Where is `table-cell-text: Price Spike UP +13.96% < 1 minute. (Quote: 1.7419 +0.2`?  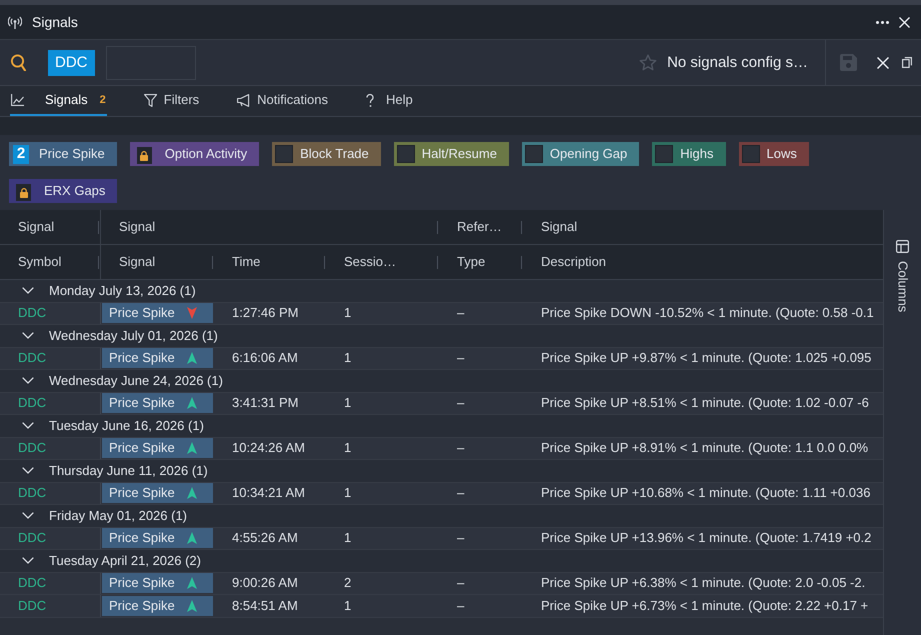
table-cell-text: Price Spike UP +13.96% < 1 minute. (Quote: 1.7419 +0.2 is located at coordinates (706, 538).